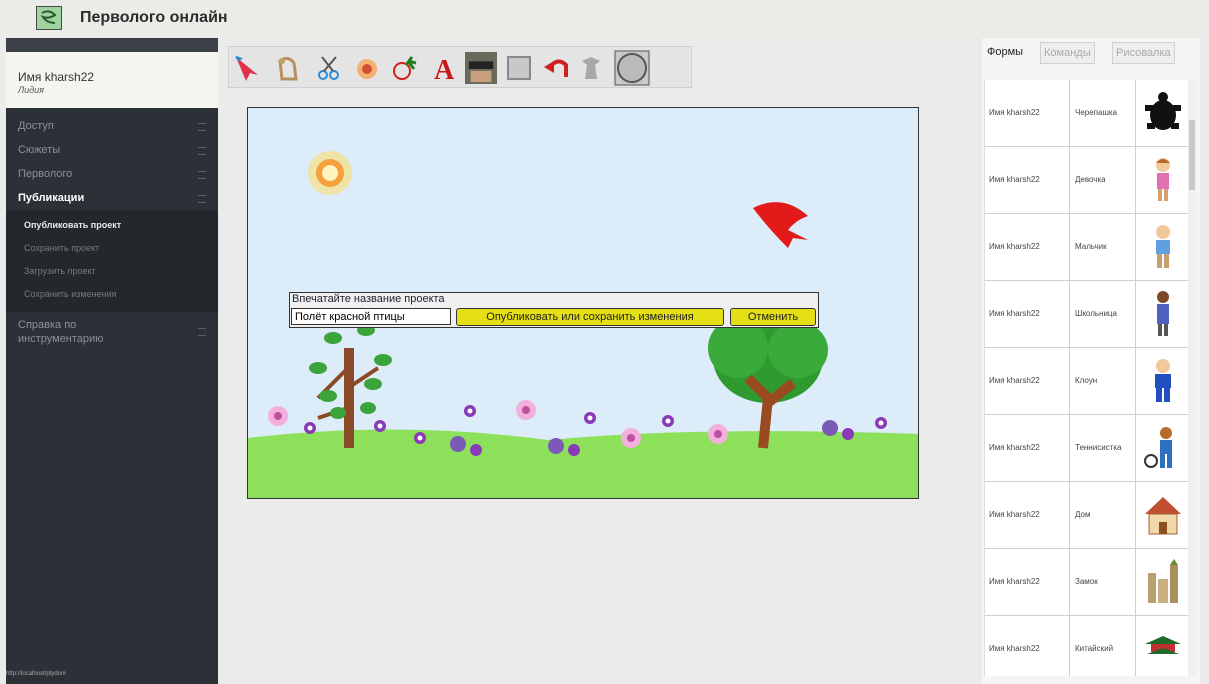  I want to click on sidebar-item-label: Перволого, so click(45, 174).